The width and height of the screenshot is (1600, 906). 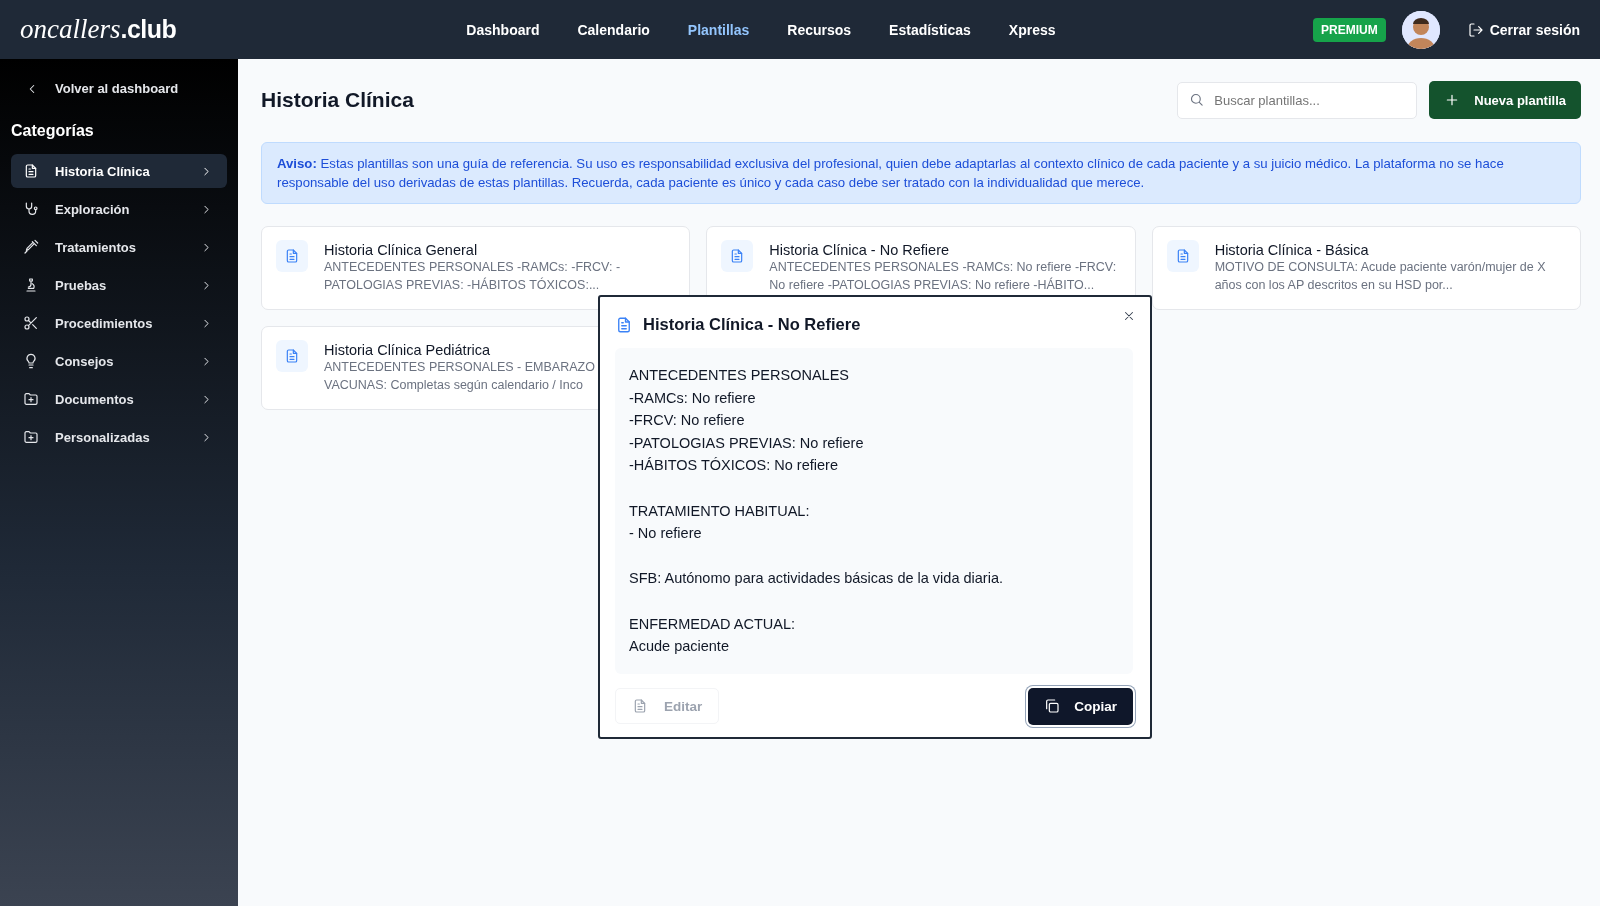 What do you see at coordinates (119, 399) in the screenshot?
I see `sidebar-item: Documentos` at bounding box center [119, 399].